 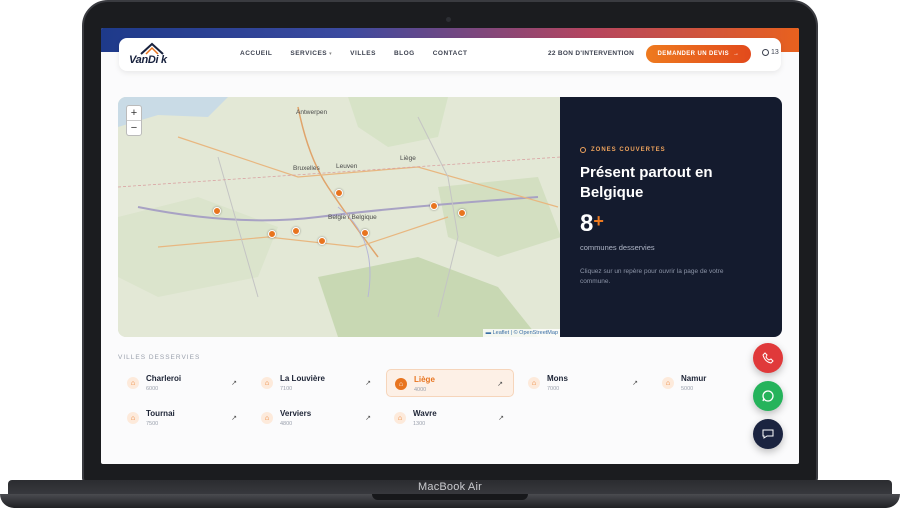 I want to click on city-card-la-louviere: ⌂ La Louvière 7100 ↗, so click(x=317, y=383).